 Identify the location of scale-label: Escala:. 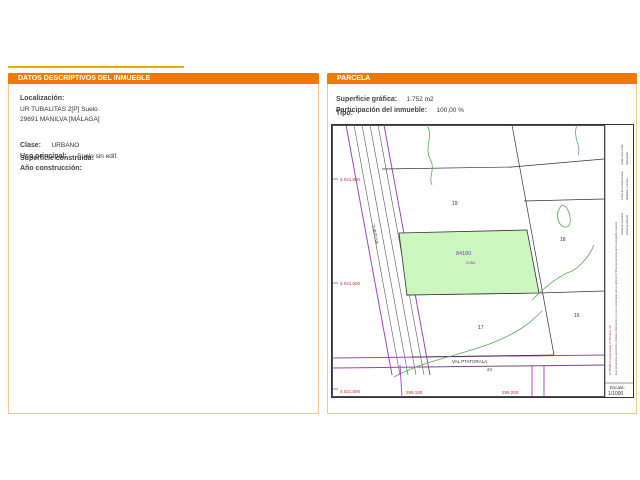
(617, 387).